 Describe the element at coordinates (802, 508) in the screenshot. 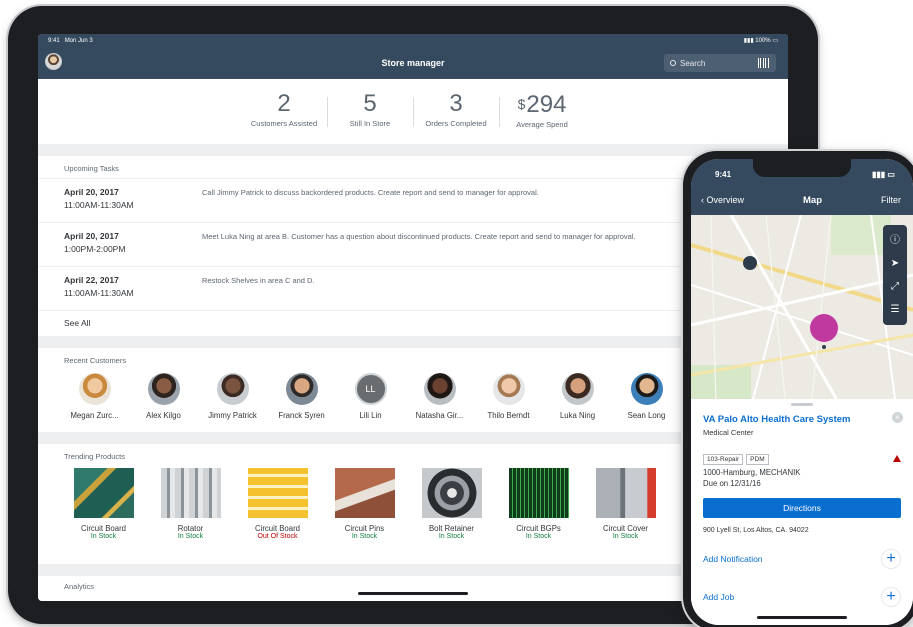

I see `directions-button: Directions` at that location.